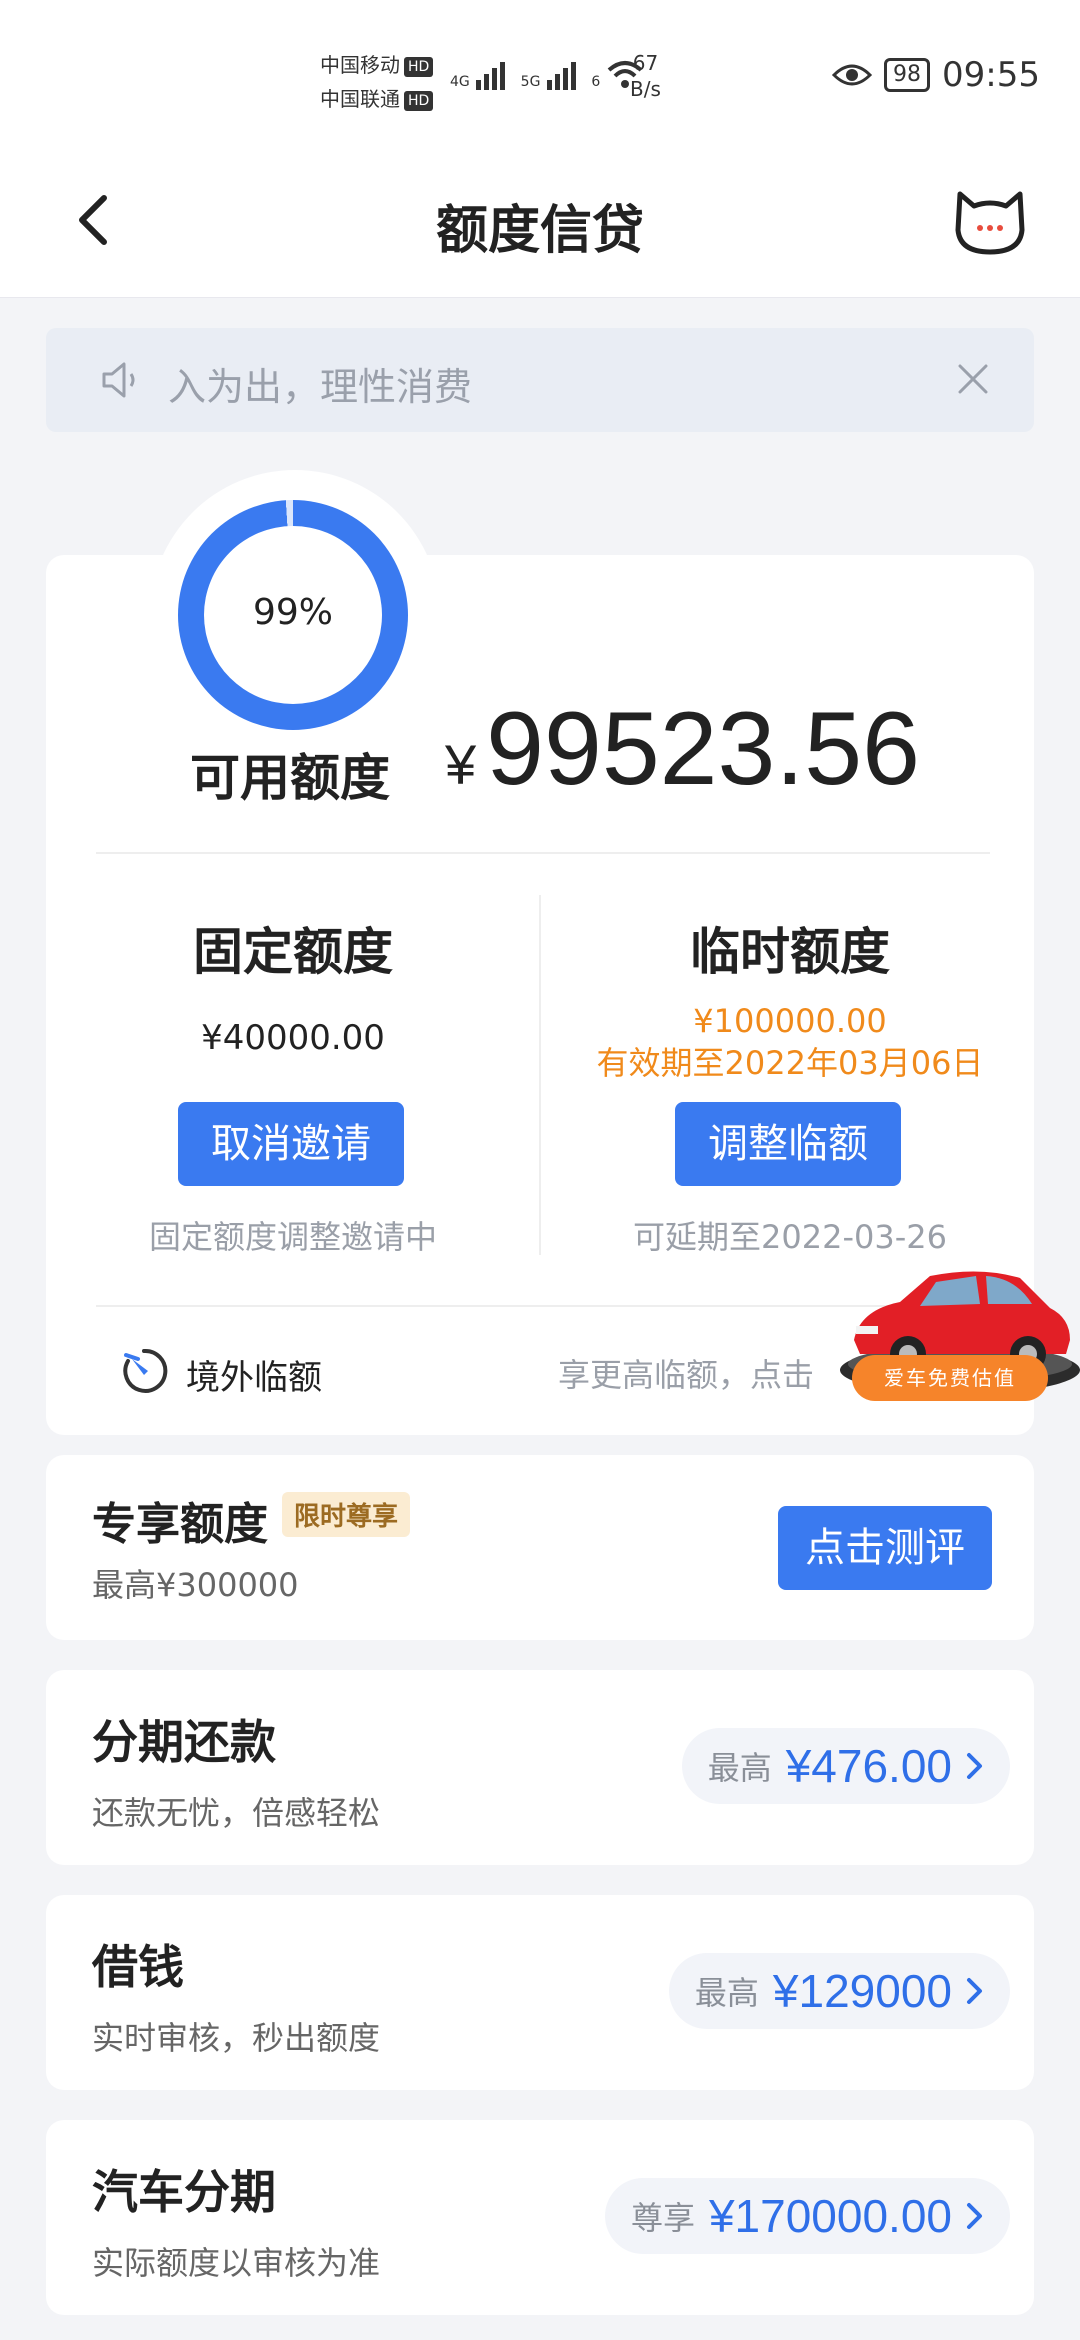 The width and height of the screenshot is (1080, 2340). Describe the element at coordinates (540, 380) in the screenshot. I see `notice-bar: 入为出，理性消费` at that location.